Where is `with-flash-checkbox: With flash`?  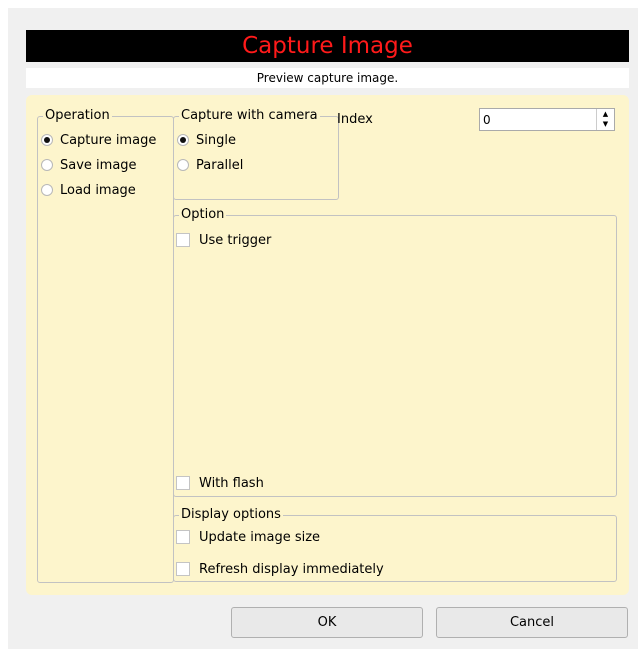 with-flash-checkbox: With flash is located at coordinates (220, 483).